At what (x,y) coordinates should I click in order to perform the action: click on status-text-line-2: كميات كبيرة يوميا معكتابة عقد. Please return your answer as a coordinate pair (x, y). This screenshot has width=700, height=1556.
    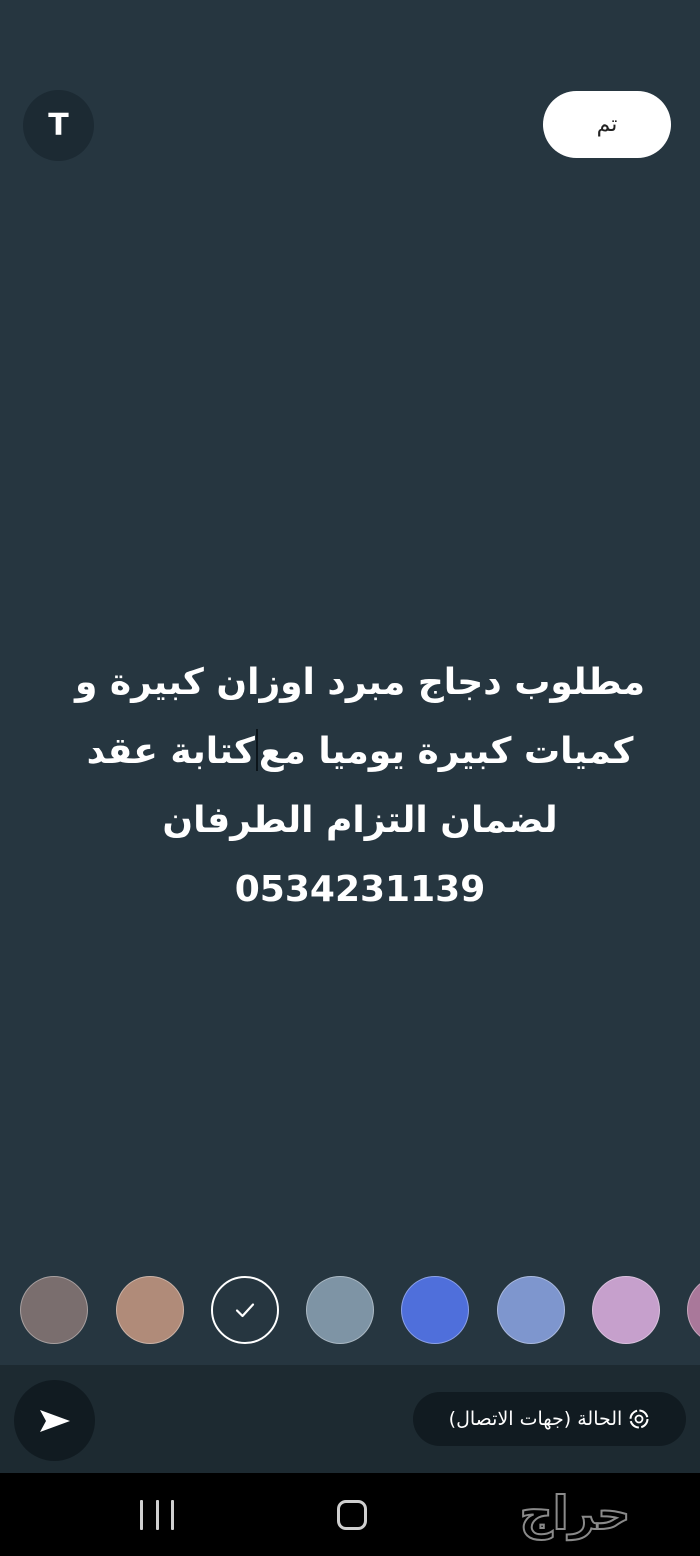
    Looking at the image, I should click on (360, 751).